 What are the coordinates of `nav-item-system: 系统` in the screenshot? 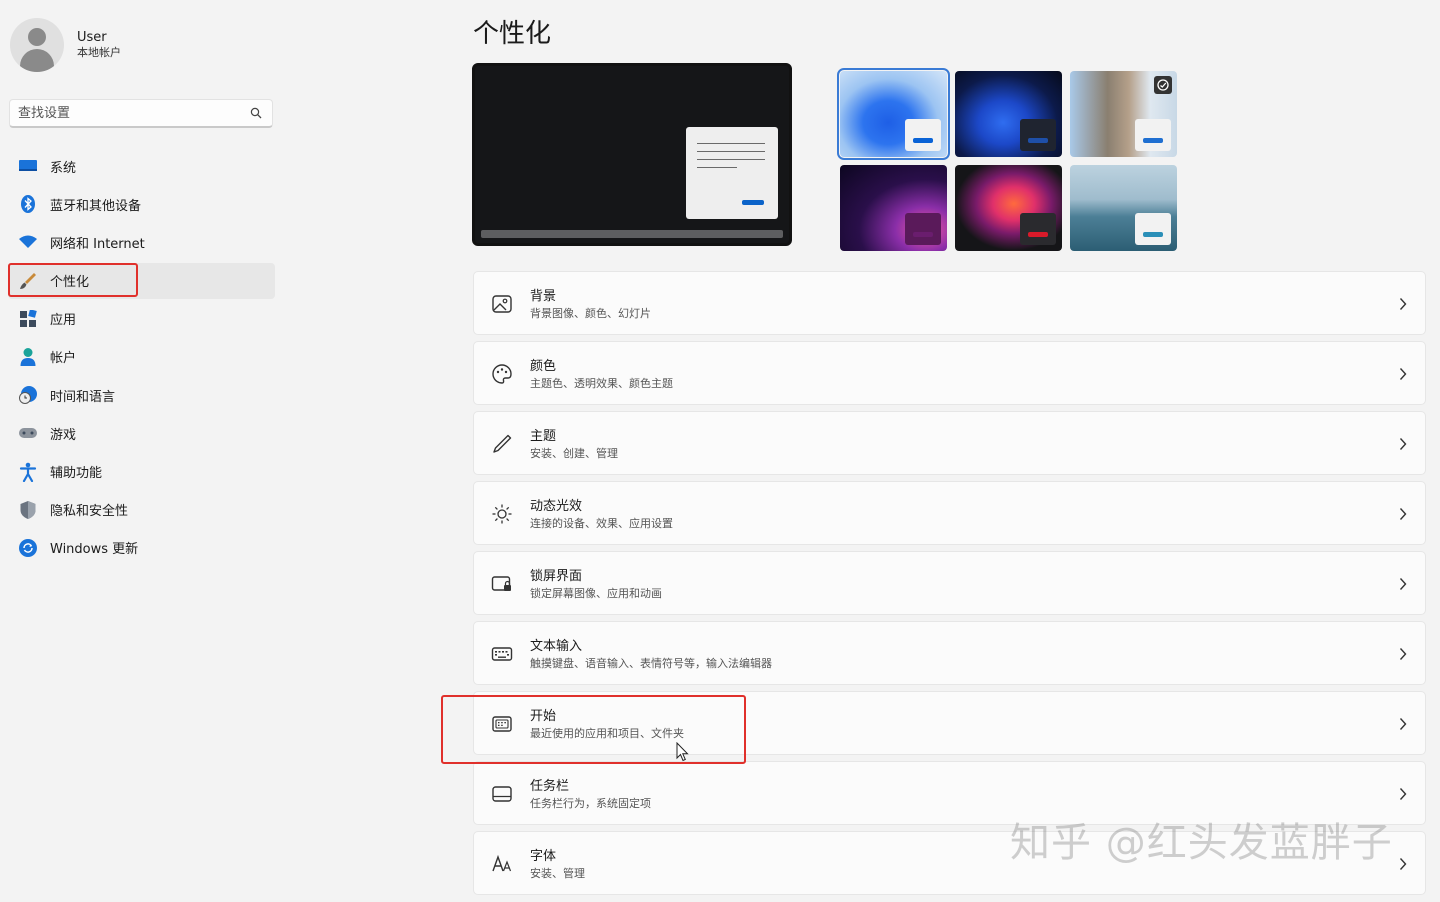 It's located at (141, 166).